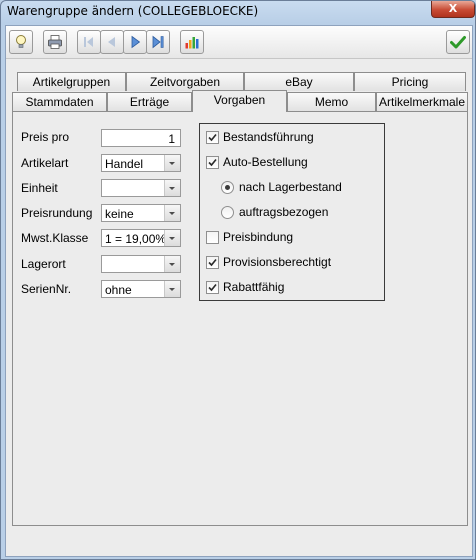  Describe the element at coordinates (299, 81) in the screenshot. I see `tab-ebay: eBay` at that location.